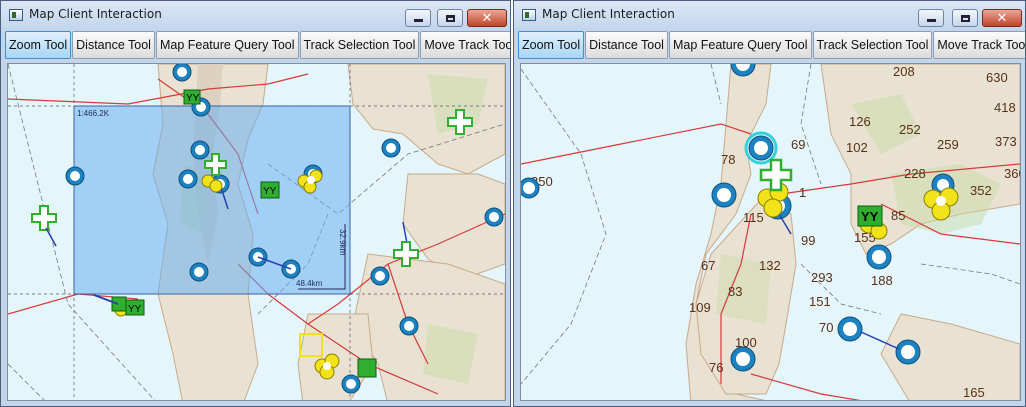 The height and width of the screenshot is (407, 1026). What do you see at coordinates (808, 240) in the screenshot?
I see `svg-text: 99` at bounding box center [808, 240].